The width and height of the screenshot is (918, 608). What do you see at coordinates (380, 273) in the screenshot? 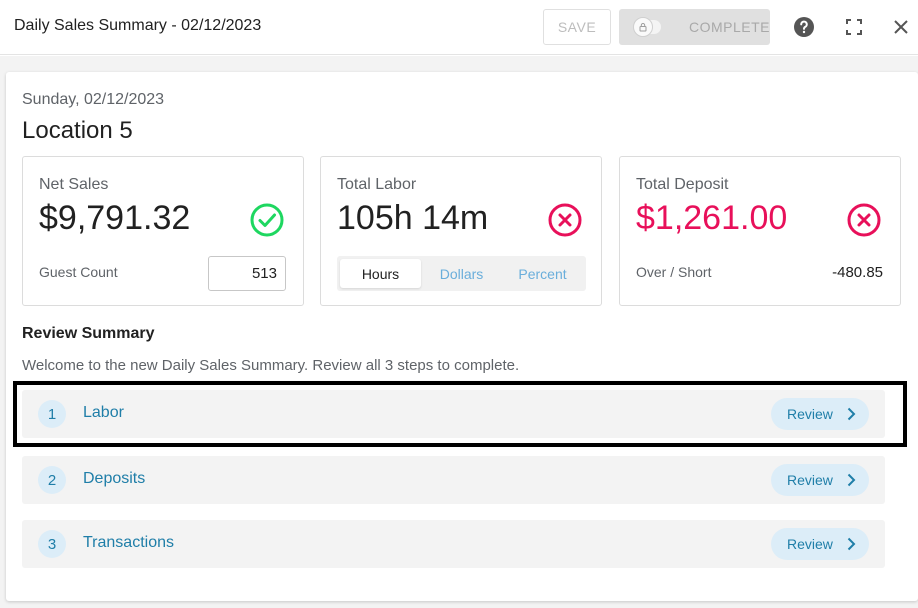
I see `labor-unit-hours: Hours` at bounding box center [380, 273].